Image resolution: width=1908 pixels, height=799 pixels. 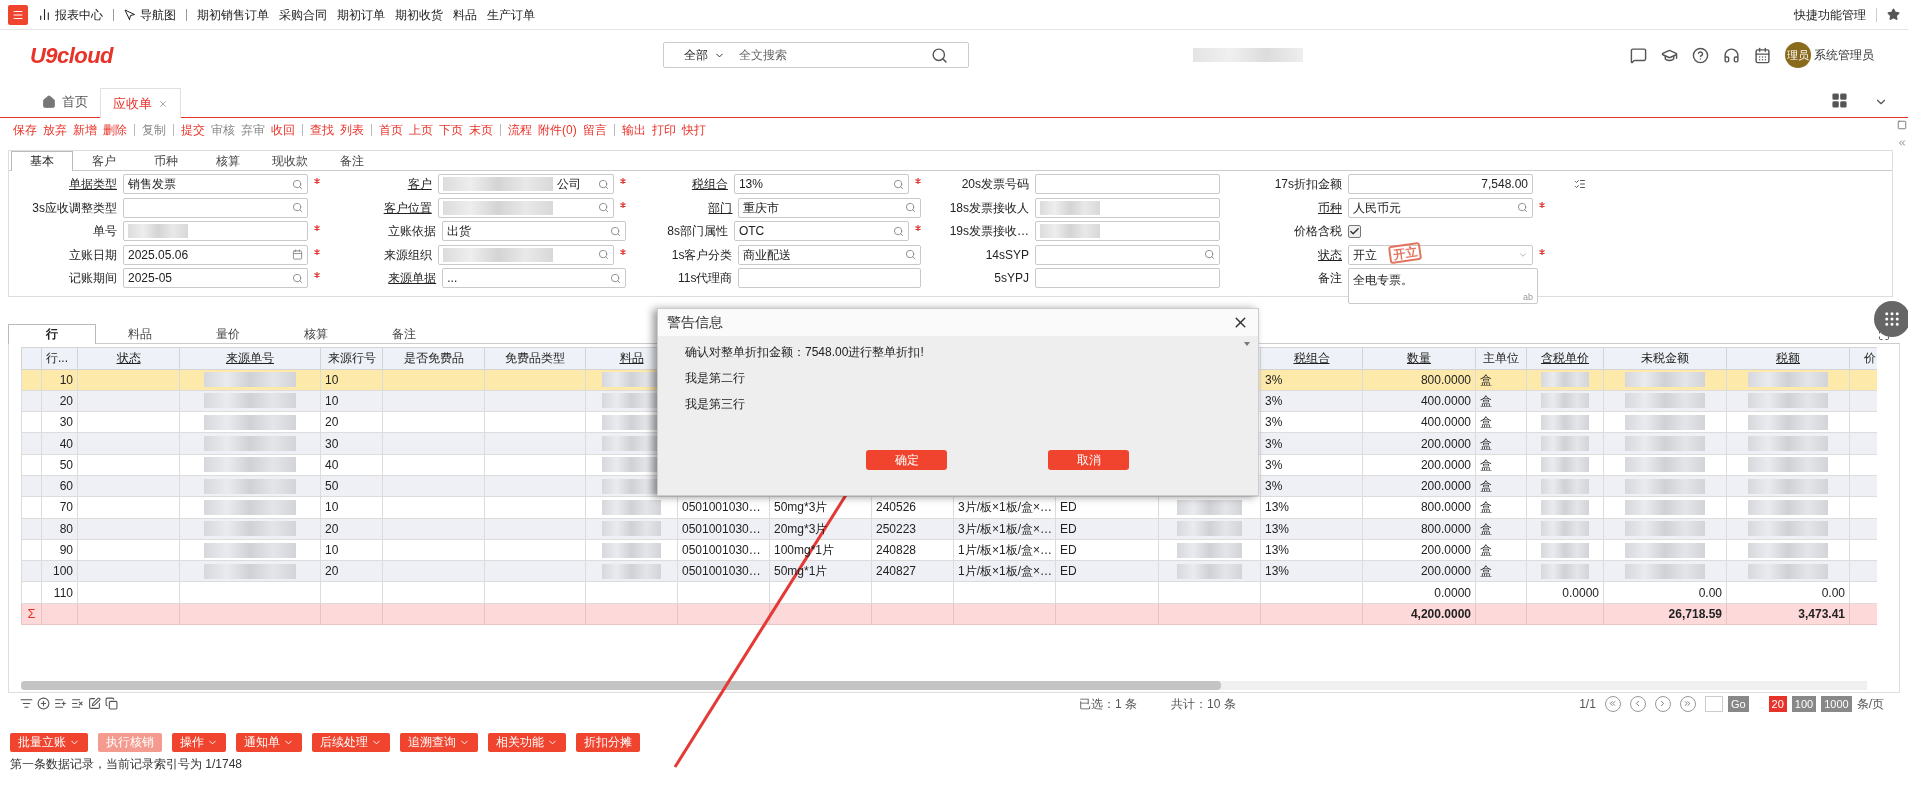 I want to click on horizontal-scrollbar, so click(x=944, y=685).